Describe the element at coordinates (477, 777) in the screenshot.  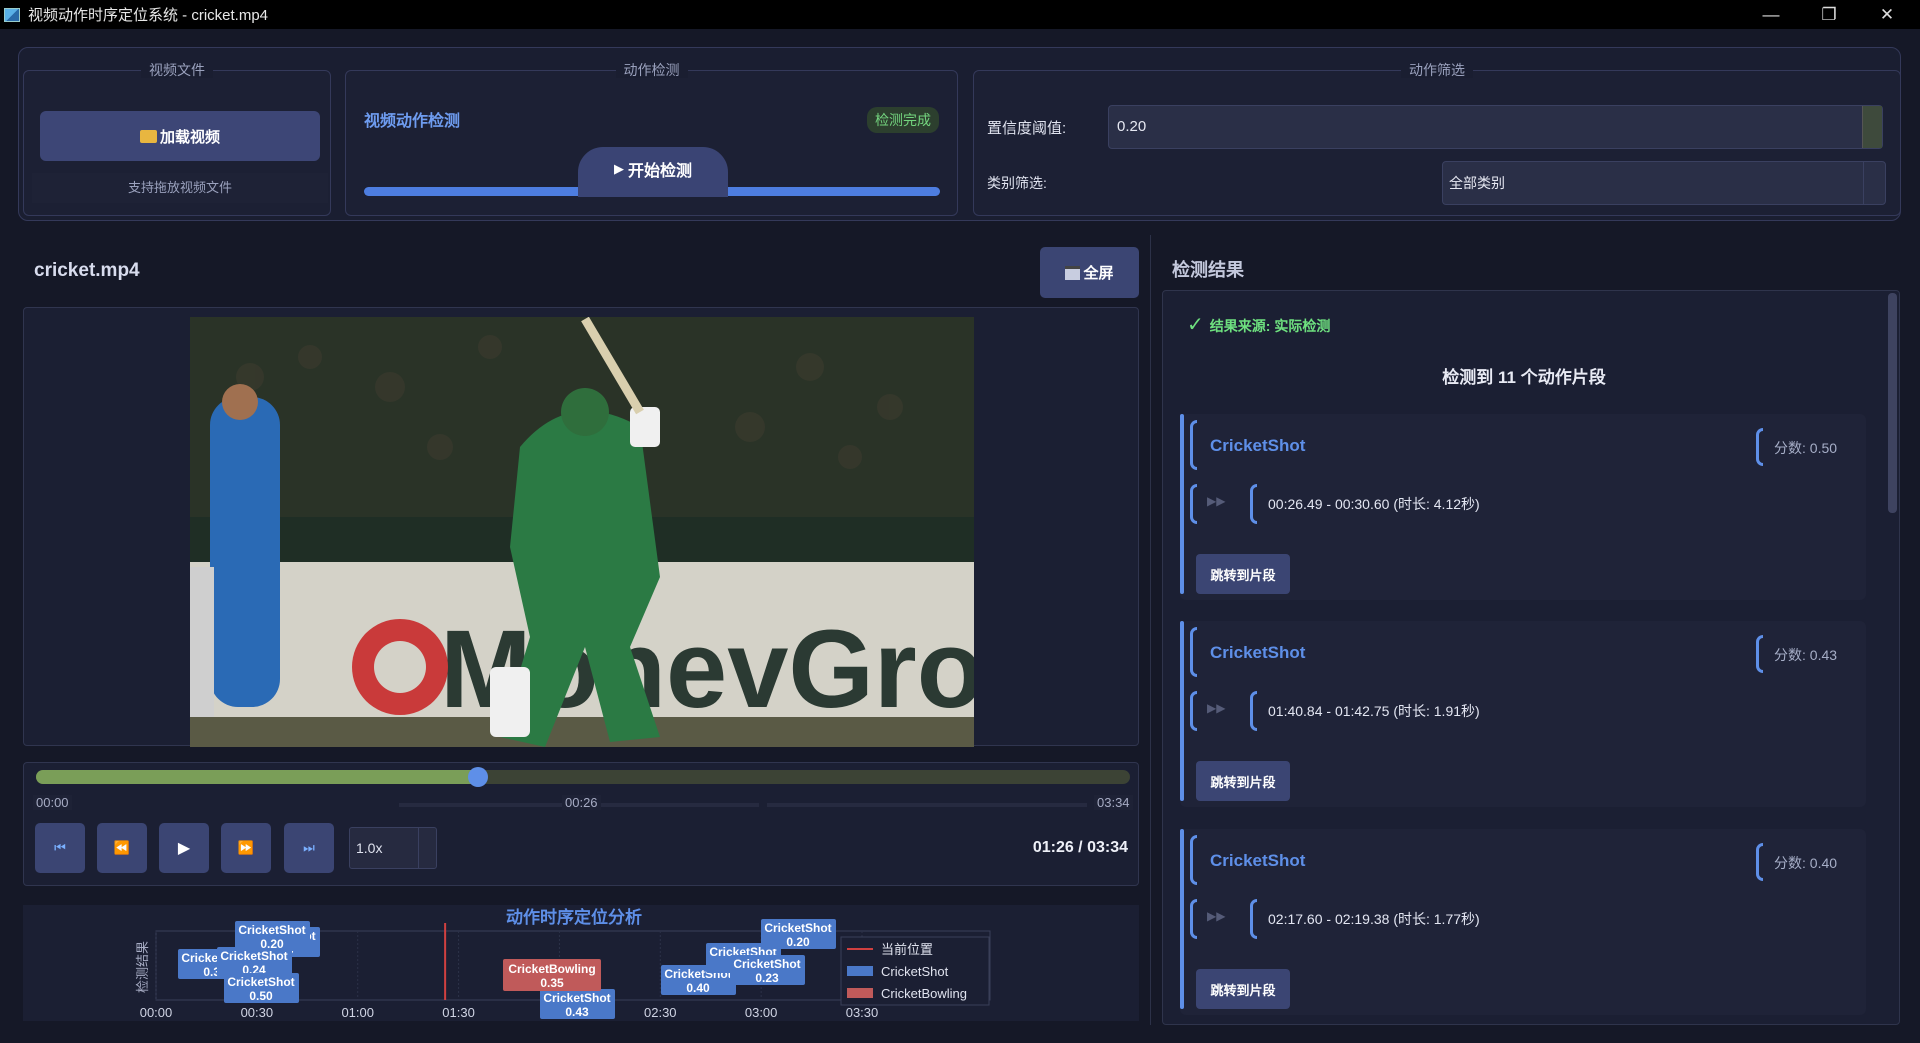
I see `seek-handle` at that location.